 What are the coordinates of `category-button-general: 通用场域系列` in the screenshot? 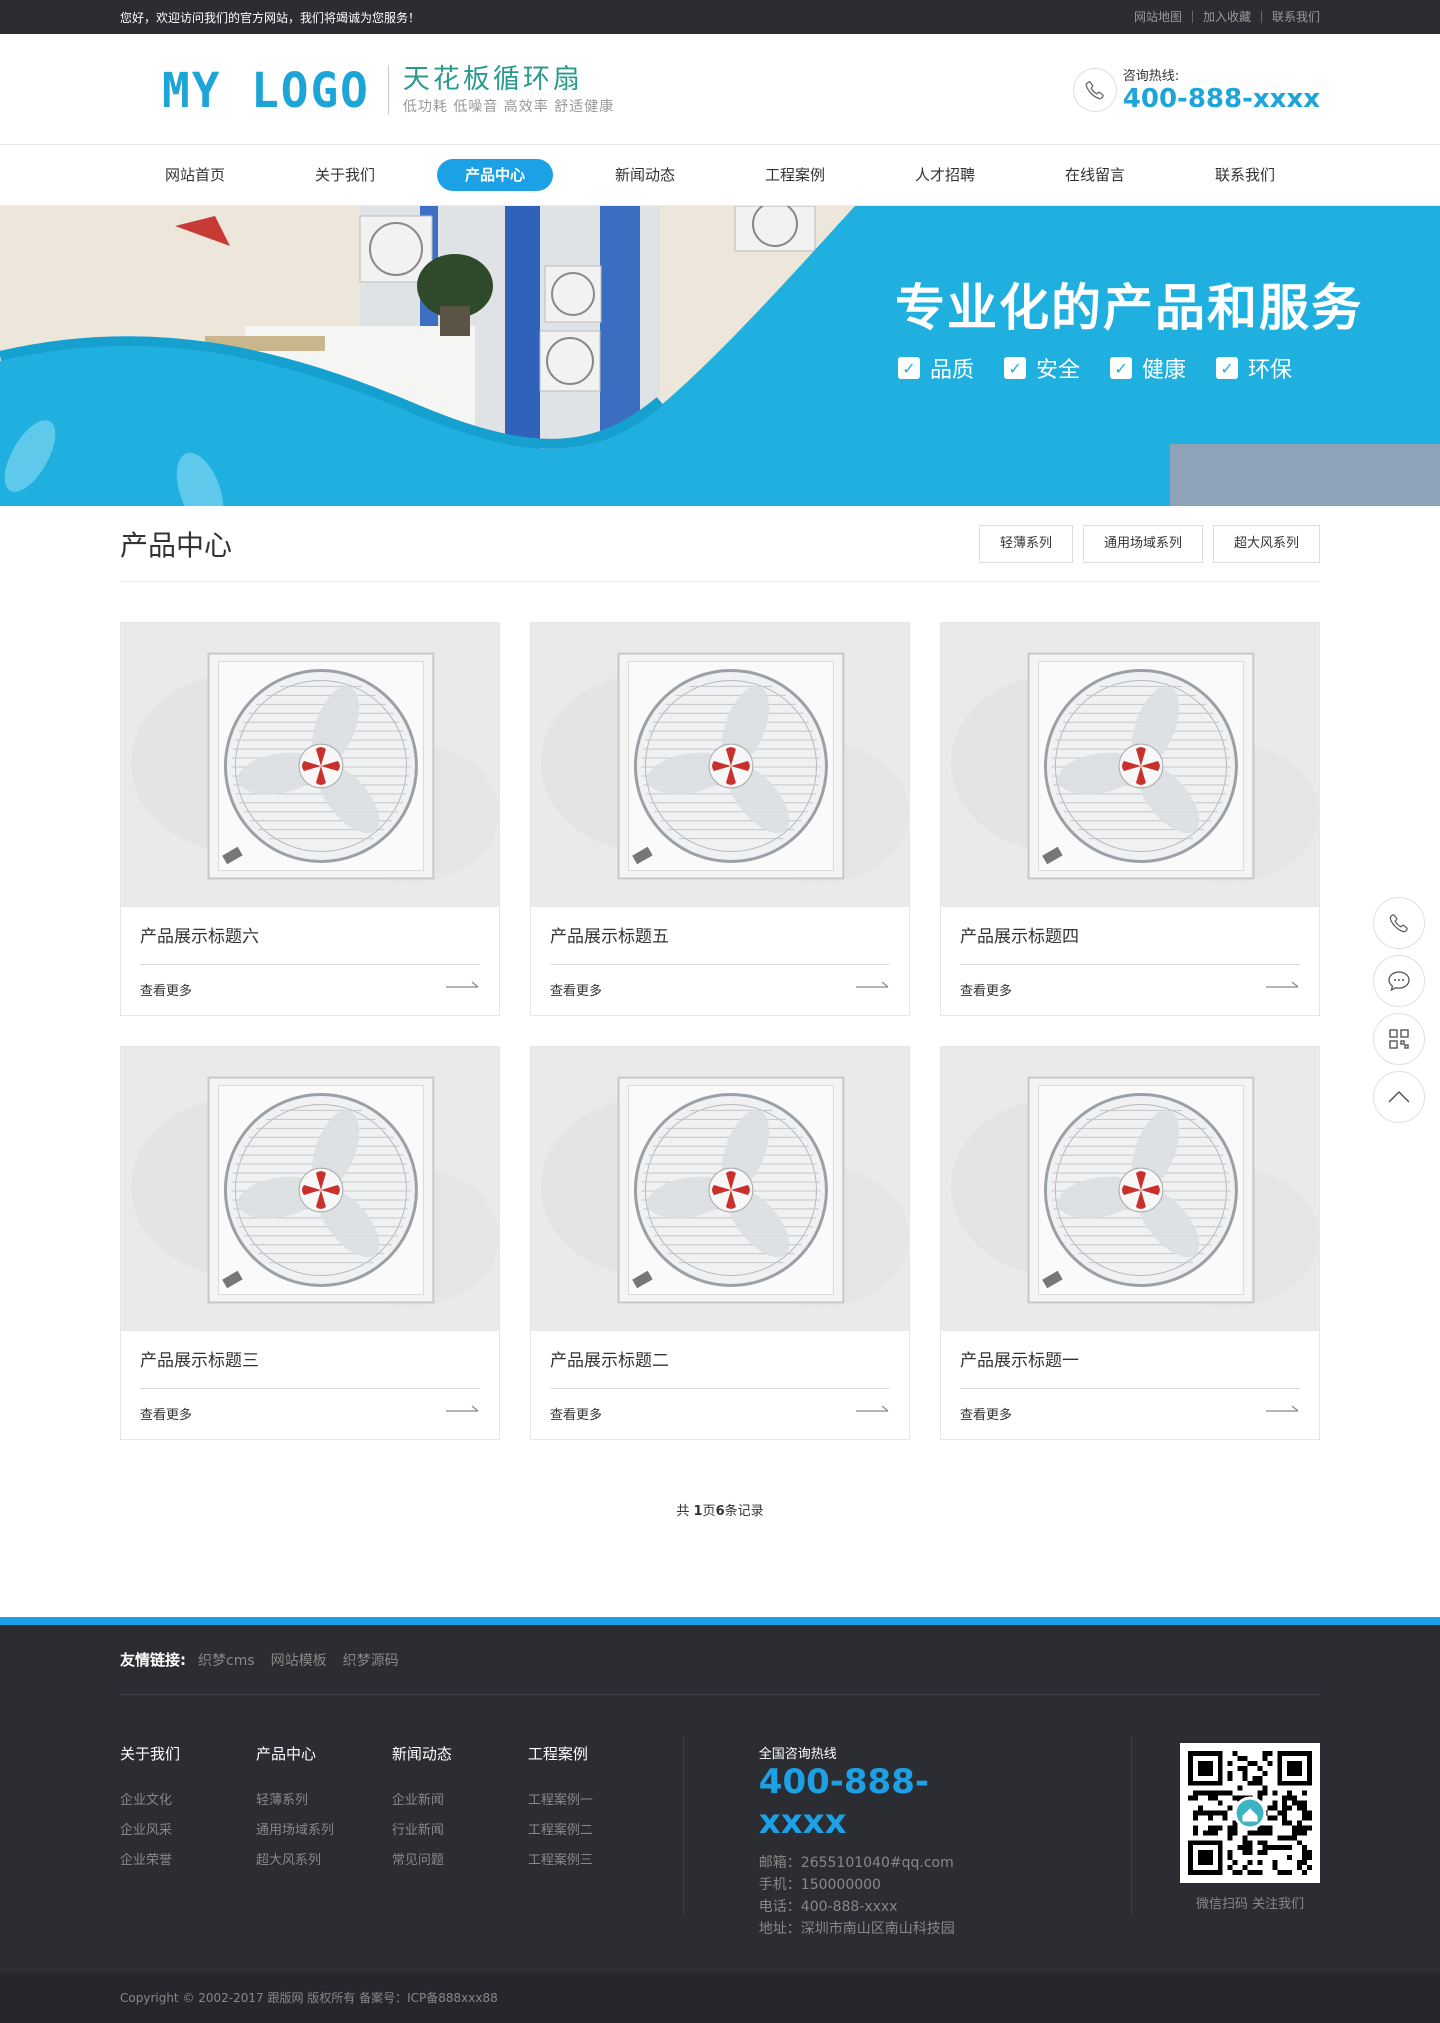 It's located at (1142, 543).